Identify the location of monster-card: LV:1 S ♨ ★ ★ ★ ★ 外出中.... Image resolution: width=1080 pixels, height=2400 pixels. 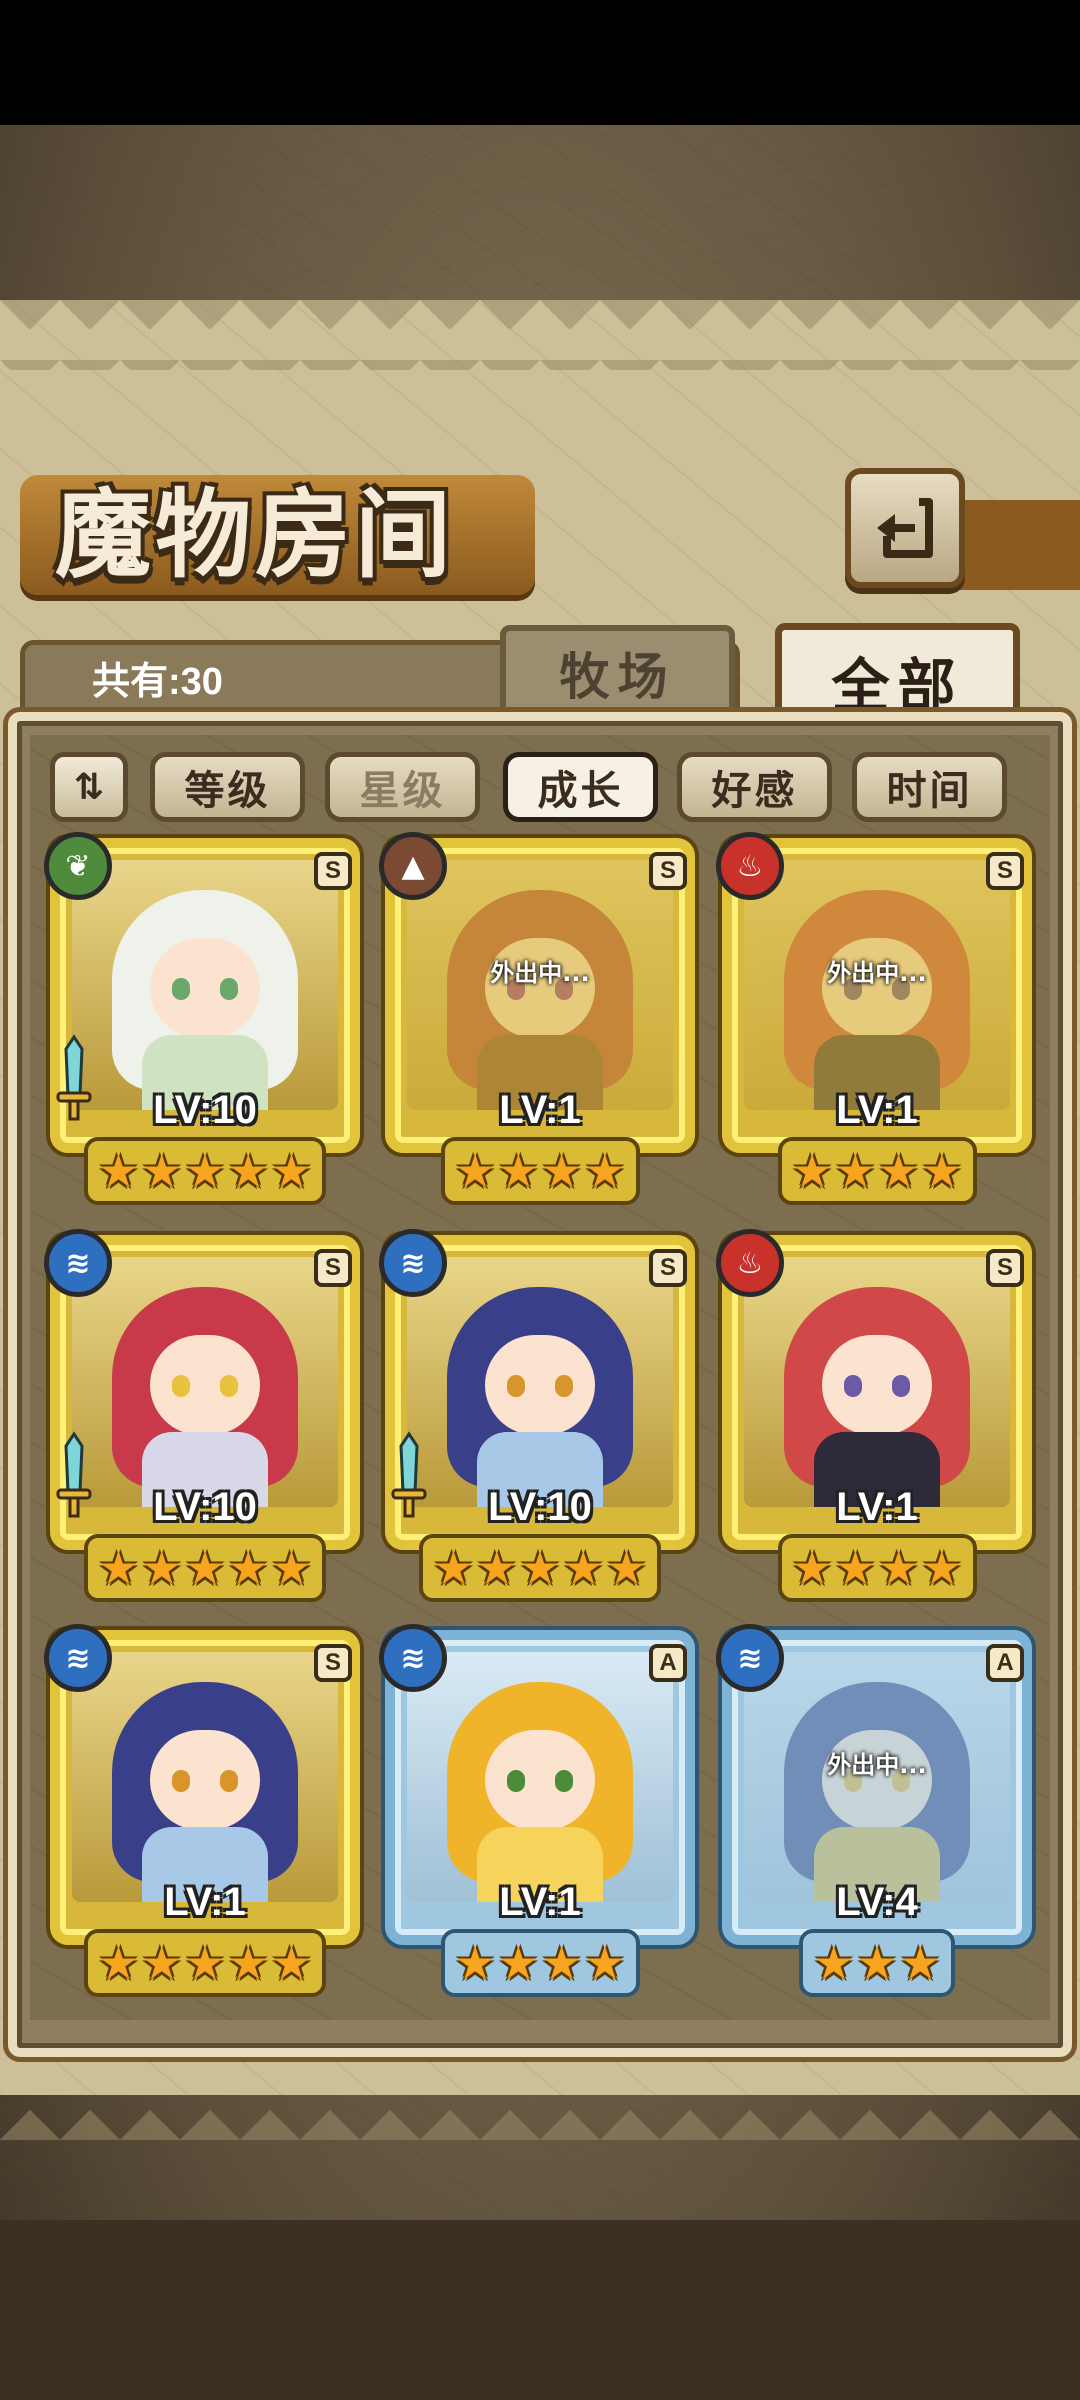
(874, 1020).